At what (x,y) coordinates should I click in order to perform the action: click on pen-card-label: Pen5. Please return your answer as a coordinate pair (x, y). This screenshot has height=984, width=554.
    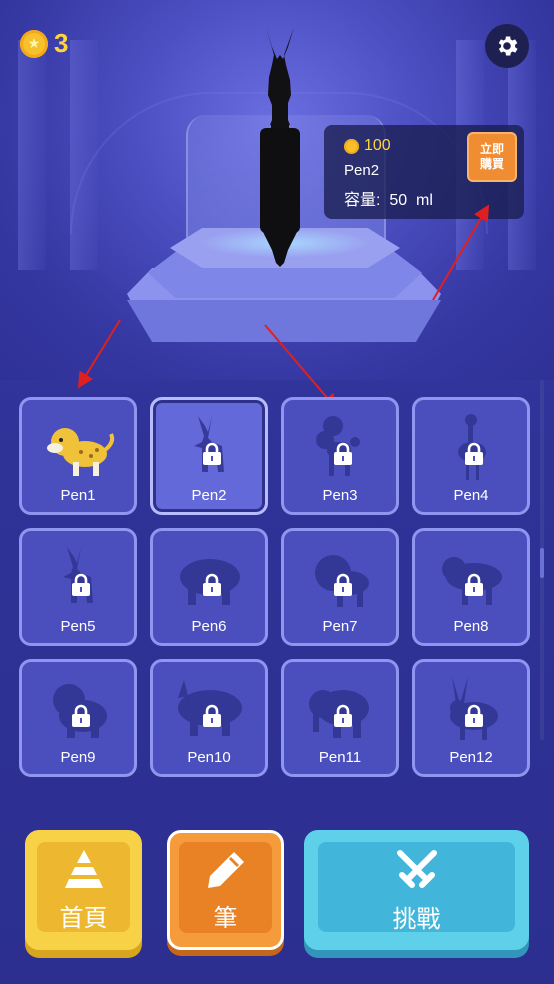
    Looking at the image, I should click on (78, 626).